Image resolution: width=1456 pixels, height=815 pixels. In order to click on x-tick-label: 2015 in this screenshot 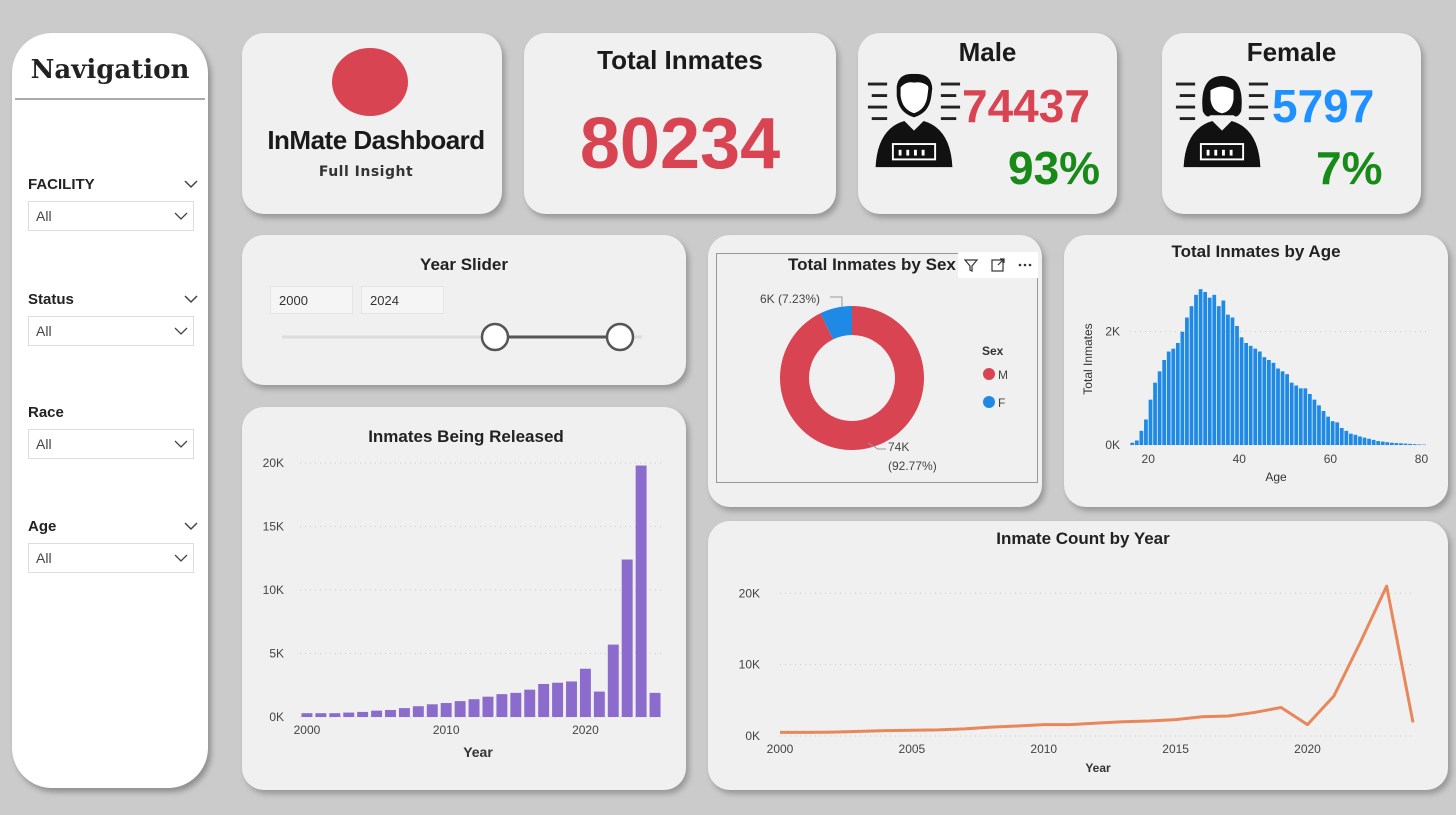, I will do `click(1175, 749)`.